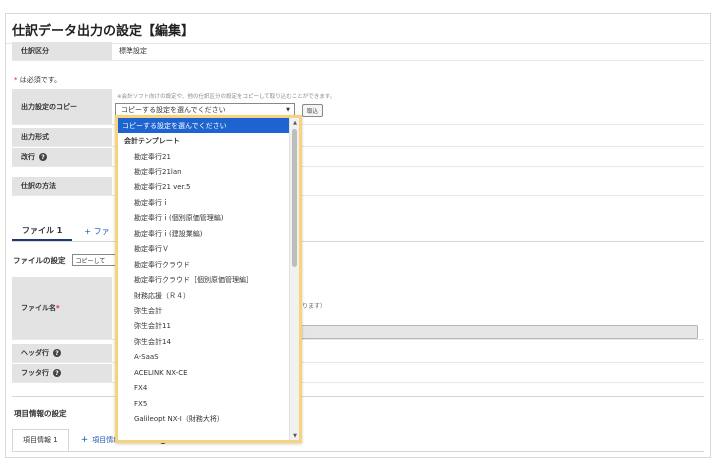  I want to click on required-note: * は必須です。, so click(37, 80).